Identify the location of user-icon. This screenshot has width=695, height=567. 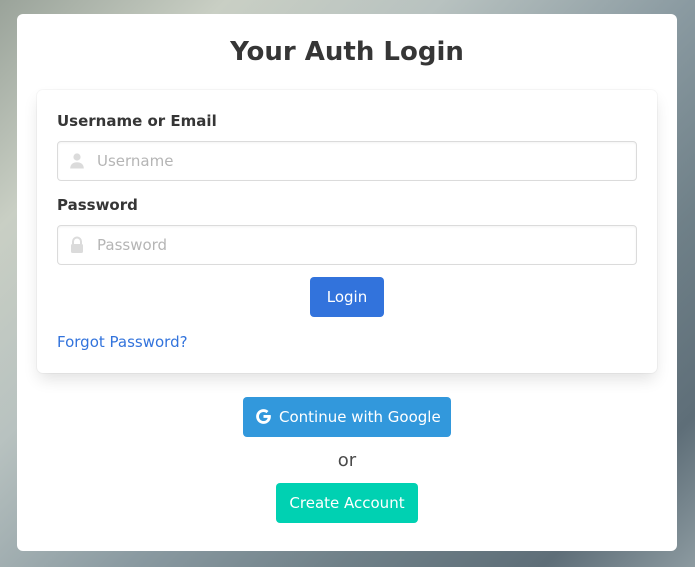
(77, 161).